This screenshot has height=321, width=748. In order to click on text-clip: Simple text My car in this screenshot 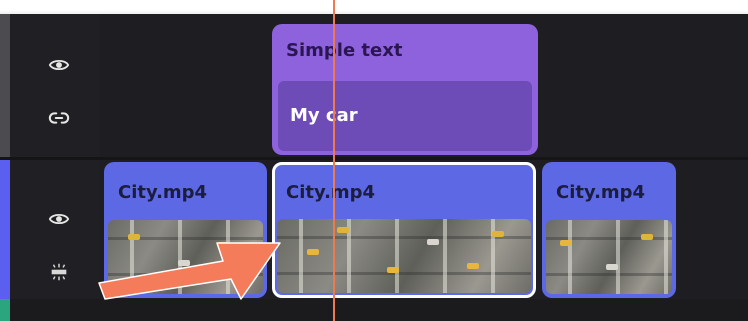, I will do `click(405, 89)`.